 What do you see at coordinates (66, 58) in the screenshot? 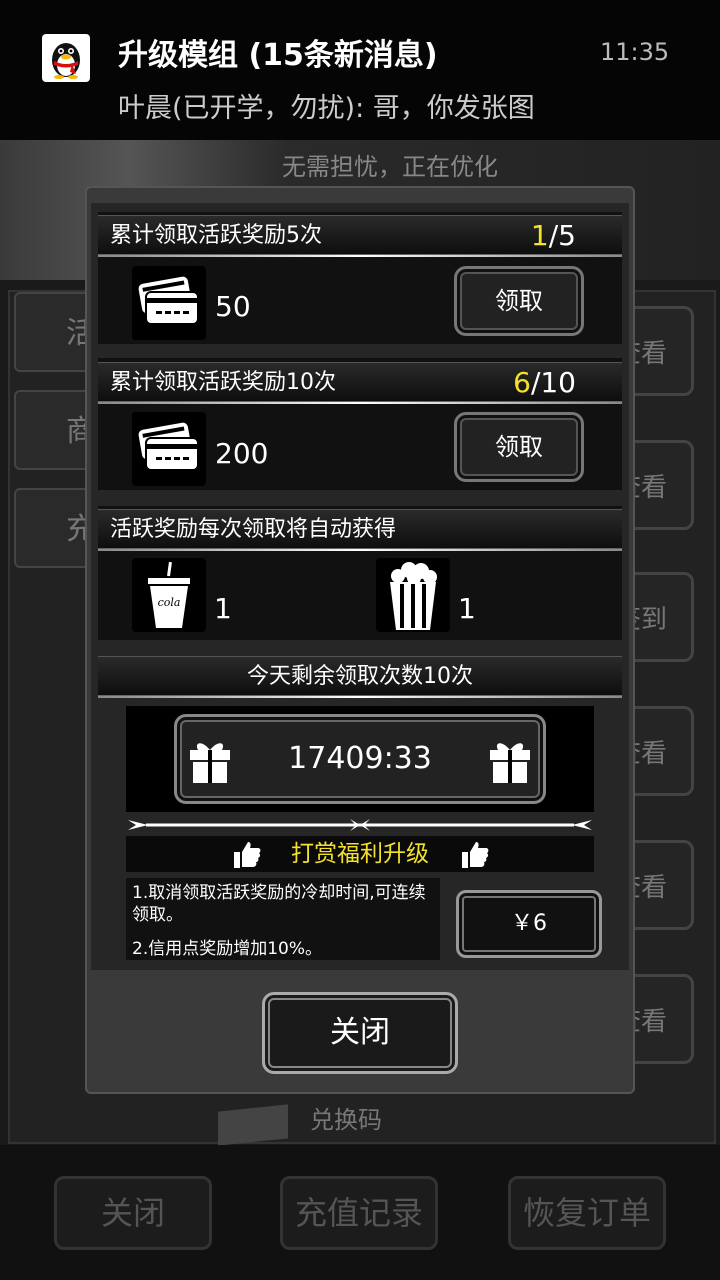
I see `qq-penguin-icon` at bounding box center [66, 58].